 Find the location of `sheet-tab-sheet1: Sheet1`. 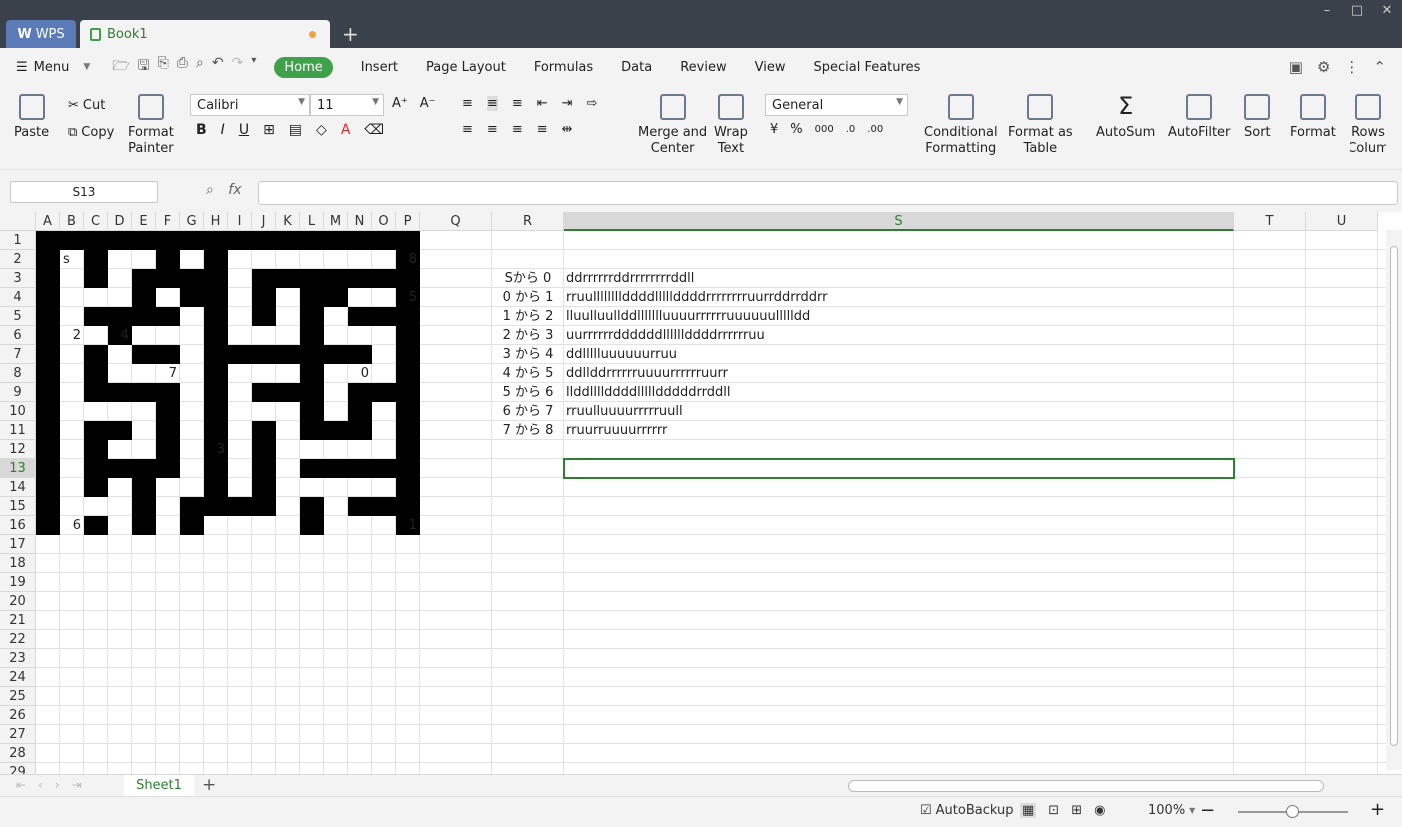

sheet-tab-sheet1: Sheet1 is located at coordinates (159, 786).